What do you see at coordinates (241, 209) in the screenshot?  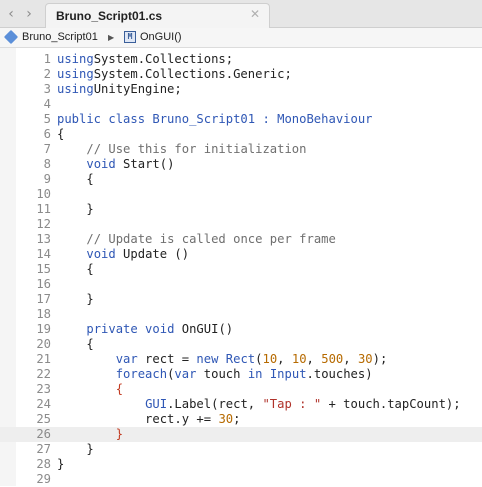 I see `code-line: 11 }` at bounding box center [241, 209].